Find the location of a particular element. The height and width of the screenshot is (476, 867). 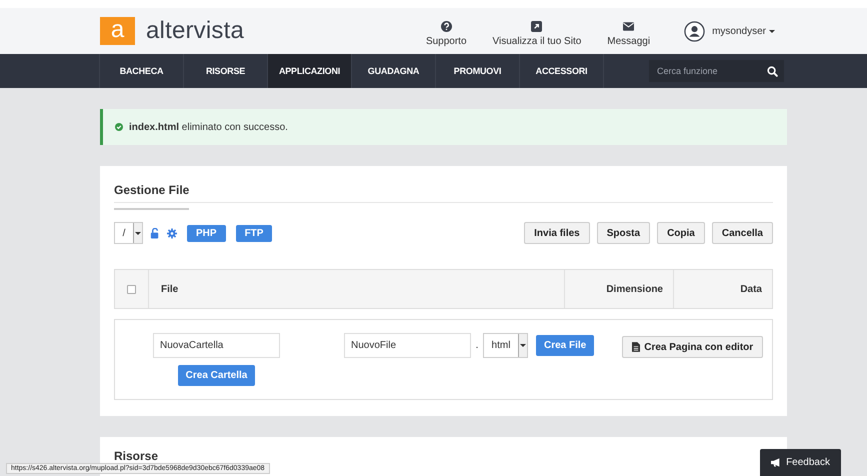

card-title: Risorse is located at coordinates (136, 456).